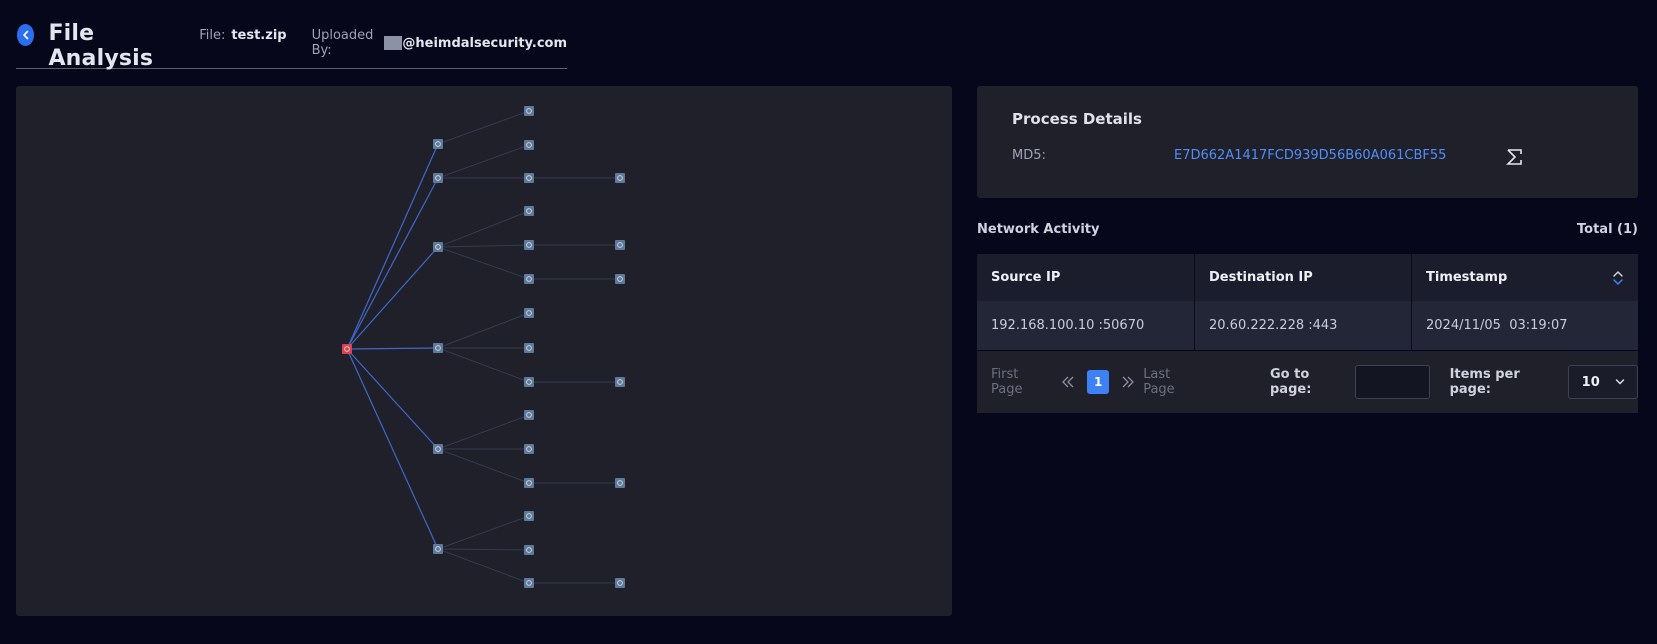 Image resolution: width=1657 pixels, height=644 pixels. Describe the element at coordinates (342, 43) in the screenshot. I see `uploaded-by-label: Uploaded By:` at that location.